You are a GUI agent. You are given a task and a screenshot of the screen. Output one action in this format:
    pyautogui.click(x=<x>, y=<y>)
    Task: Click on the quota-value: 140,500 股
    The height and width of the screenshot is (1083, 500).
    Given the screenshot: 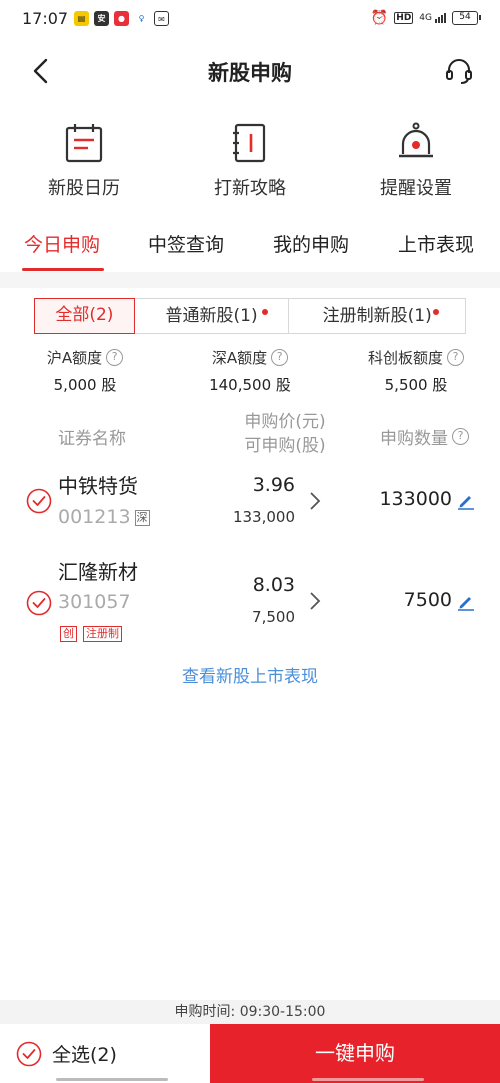 What is the action you would take?
    pyautogui.click(x=250, y=385)
    